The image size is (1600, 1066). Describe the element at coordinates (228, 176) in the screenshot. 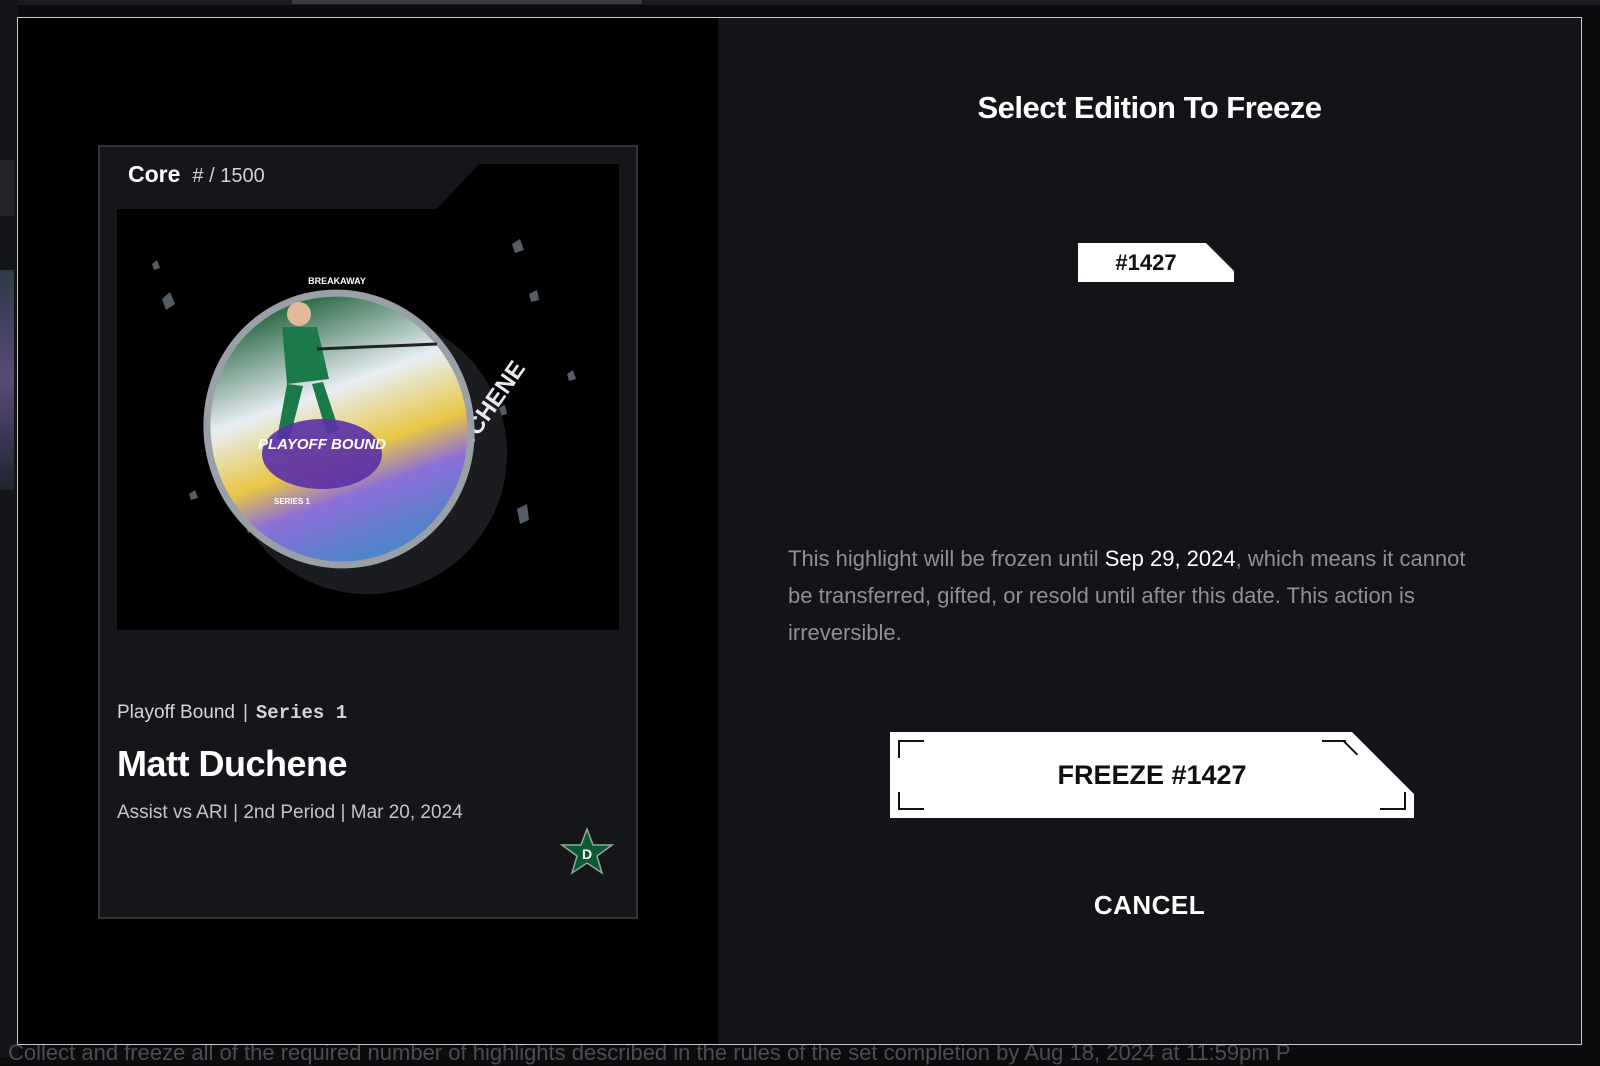

I see `serial-count: # / 1500` at that location.